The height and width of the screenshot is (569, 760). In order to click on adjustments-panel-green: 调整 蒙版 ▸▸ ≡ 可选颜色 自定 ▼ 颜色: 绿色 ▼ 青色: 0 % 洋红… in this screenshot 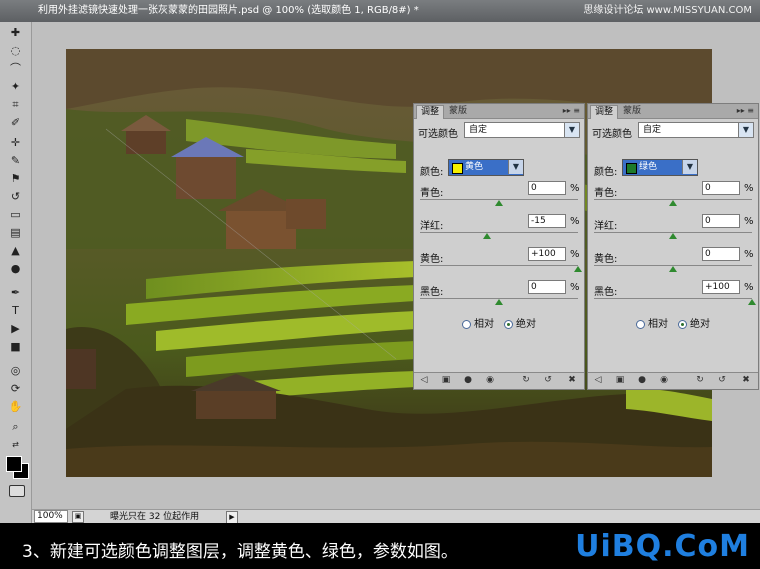, I will do `click(673, 246)`.